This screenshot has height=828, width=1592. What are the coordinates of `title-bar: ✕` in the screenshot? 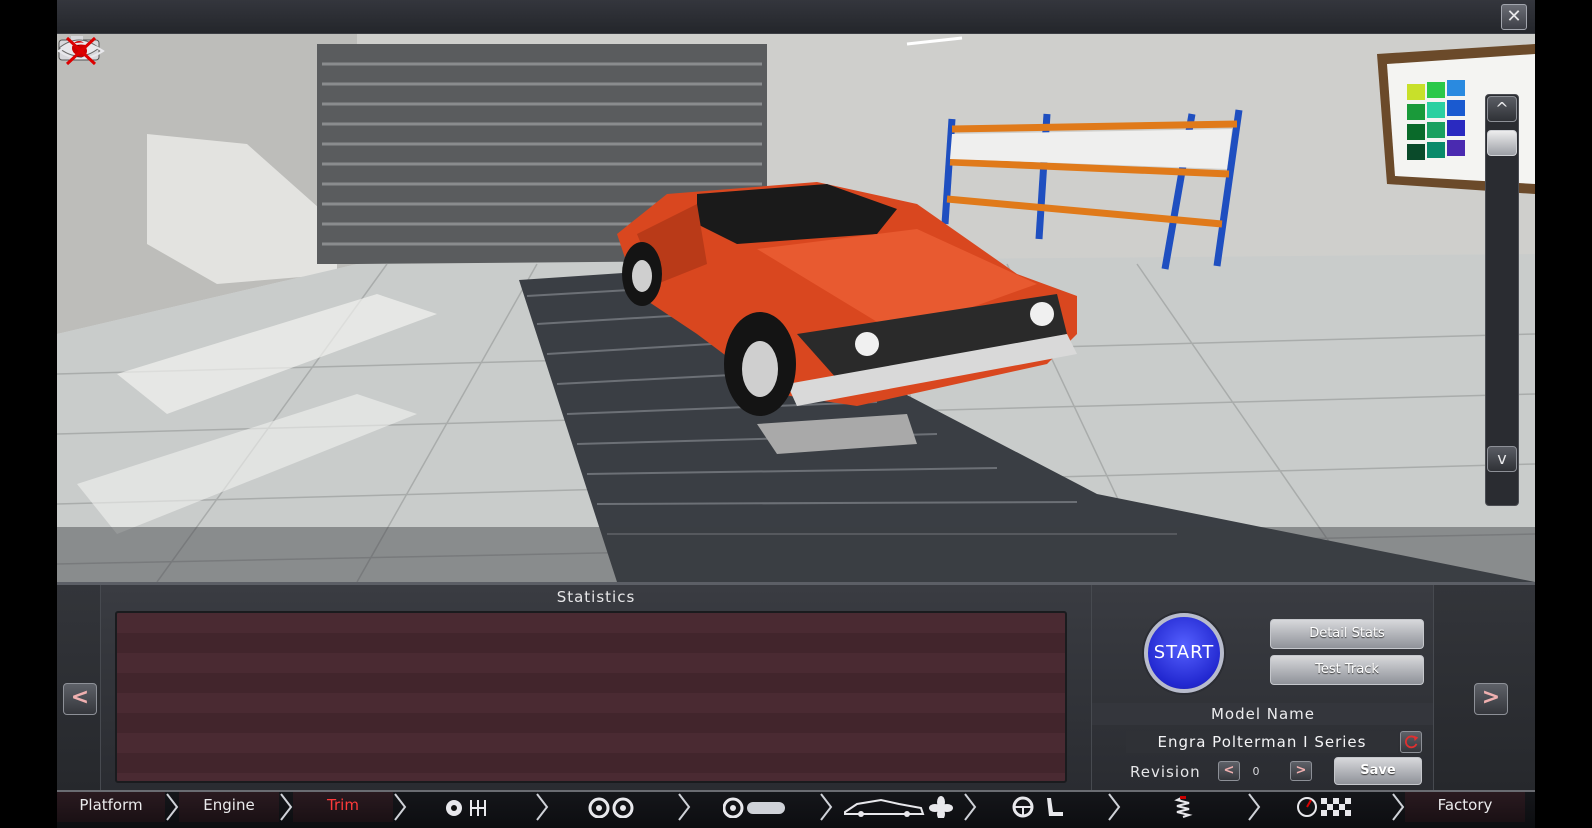 It's located at (796, 17).